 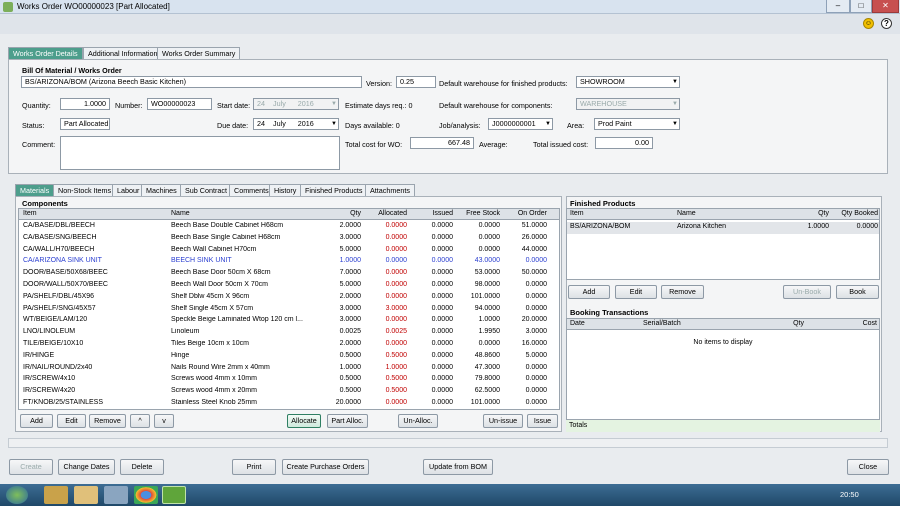 I want to click on bt-col-cost: Cost, so click(x=853, y=323).